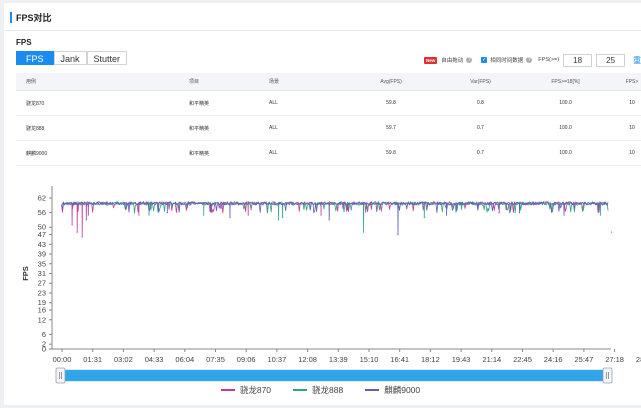  I want to click on x-tick-label: 21:14, so click(491, 359).